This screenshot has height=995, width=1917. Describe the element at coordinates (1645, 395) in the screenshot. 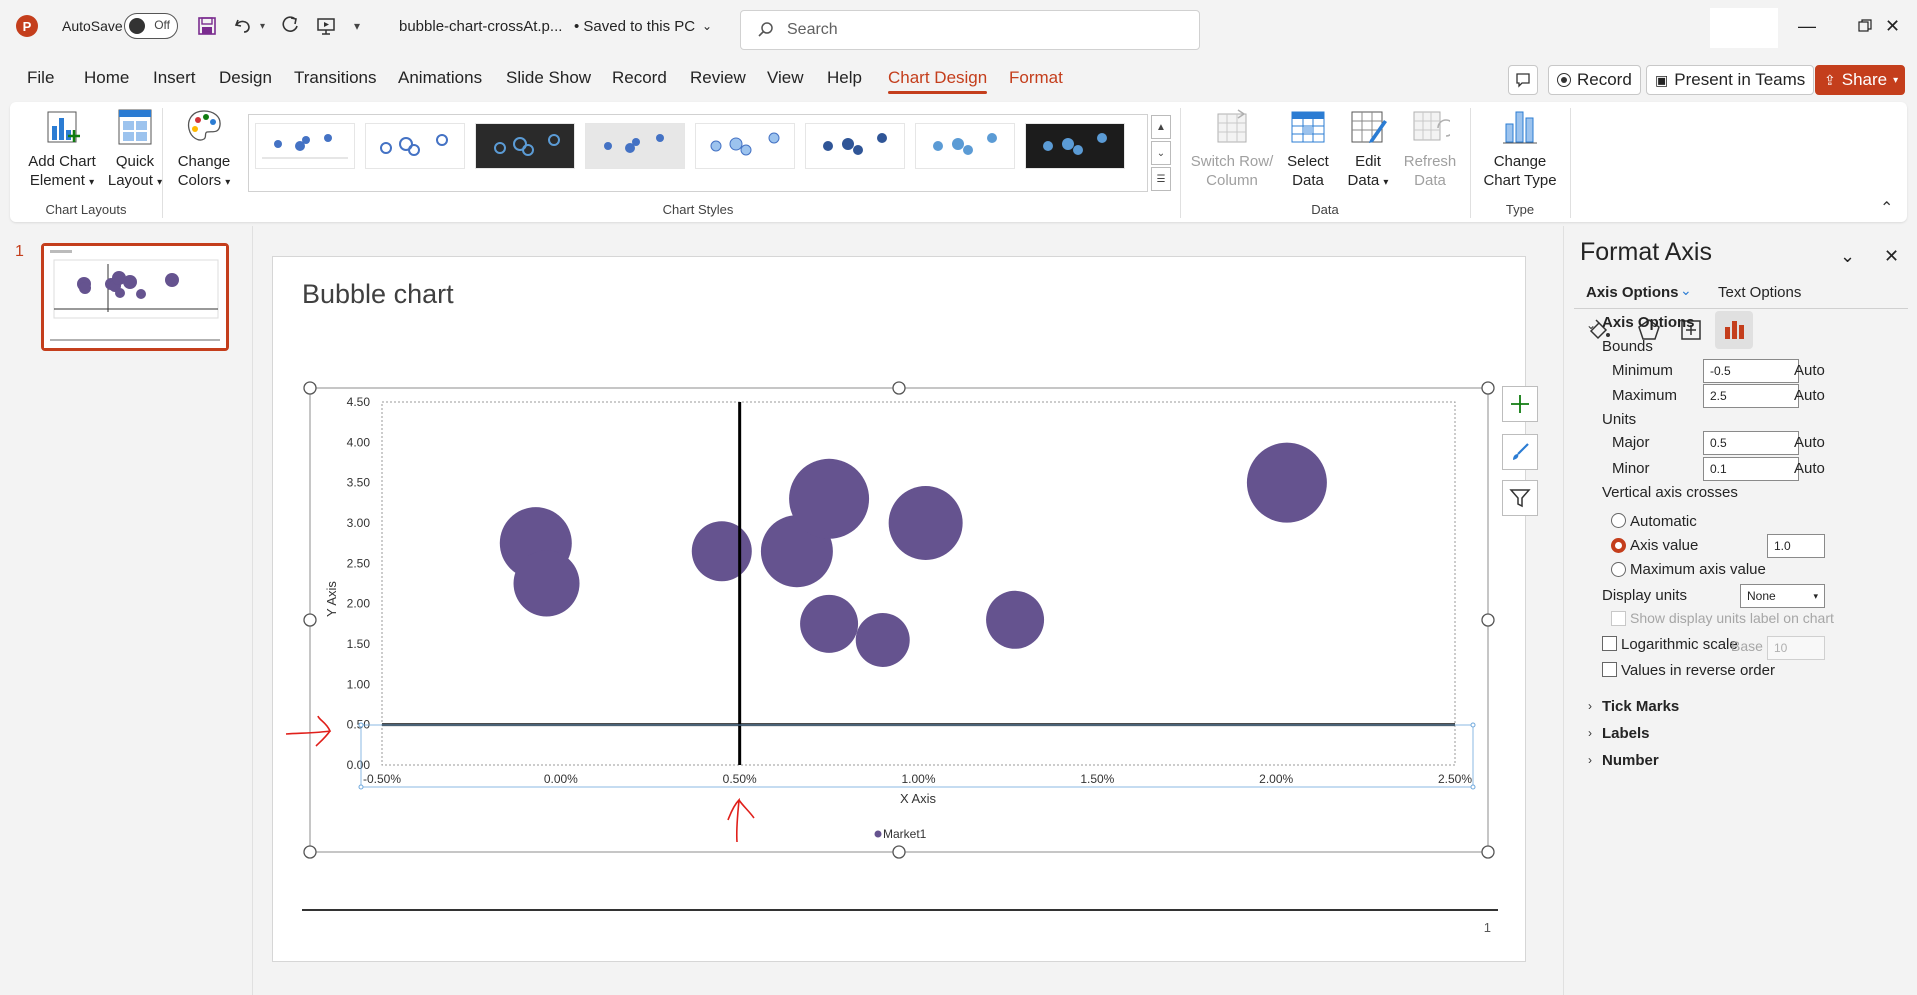

I see `maximum-label: Maximum` at that location.